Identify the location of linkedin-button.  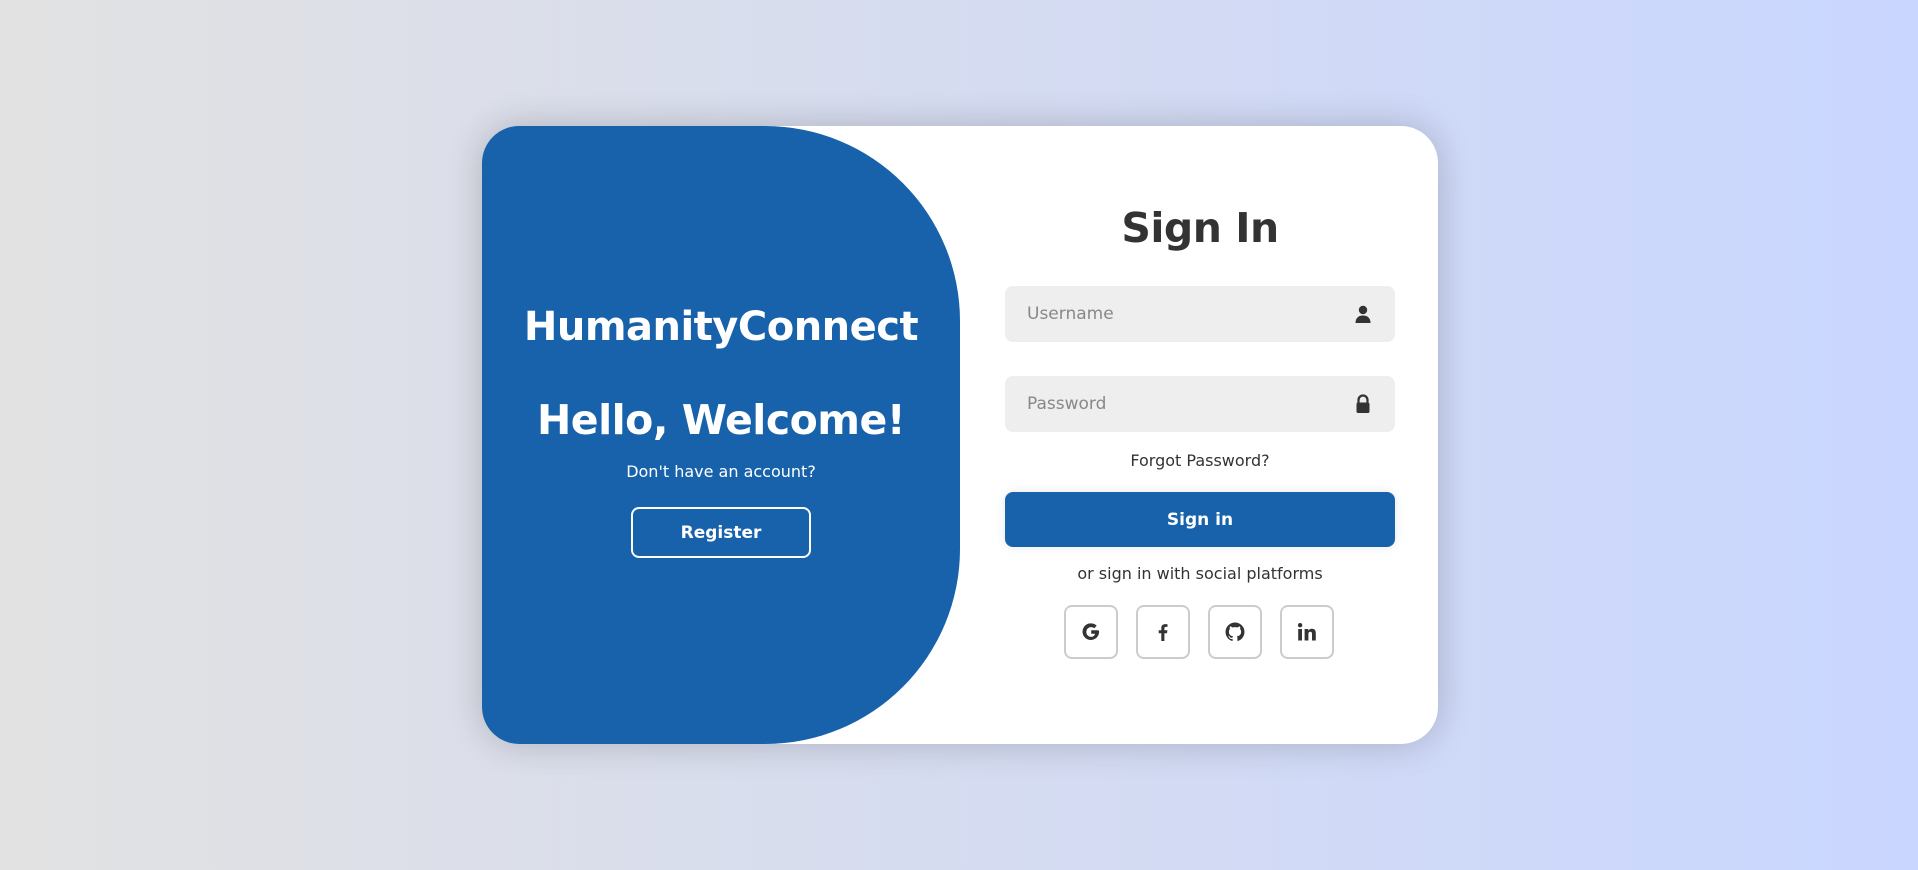
(1307, 632).